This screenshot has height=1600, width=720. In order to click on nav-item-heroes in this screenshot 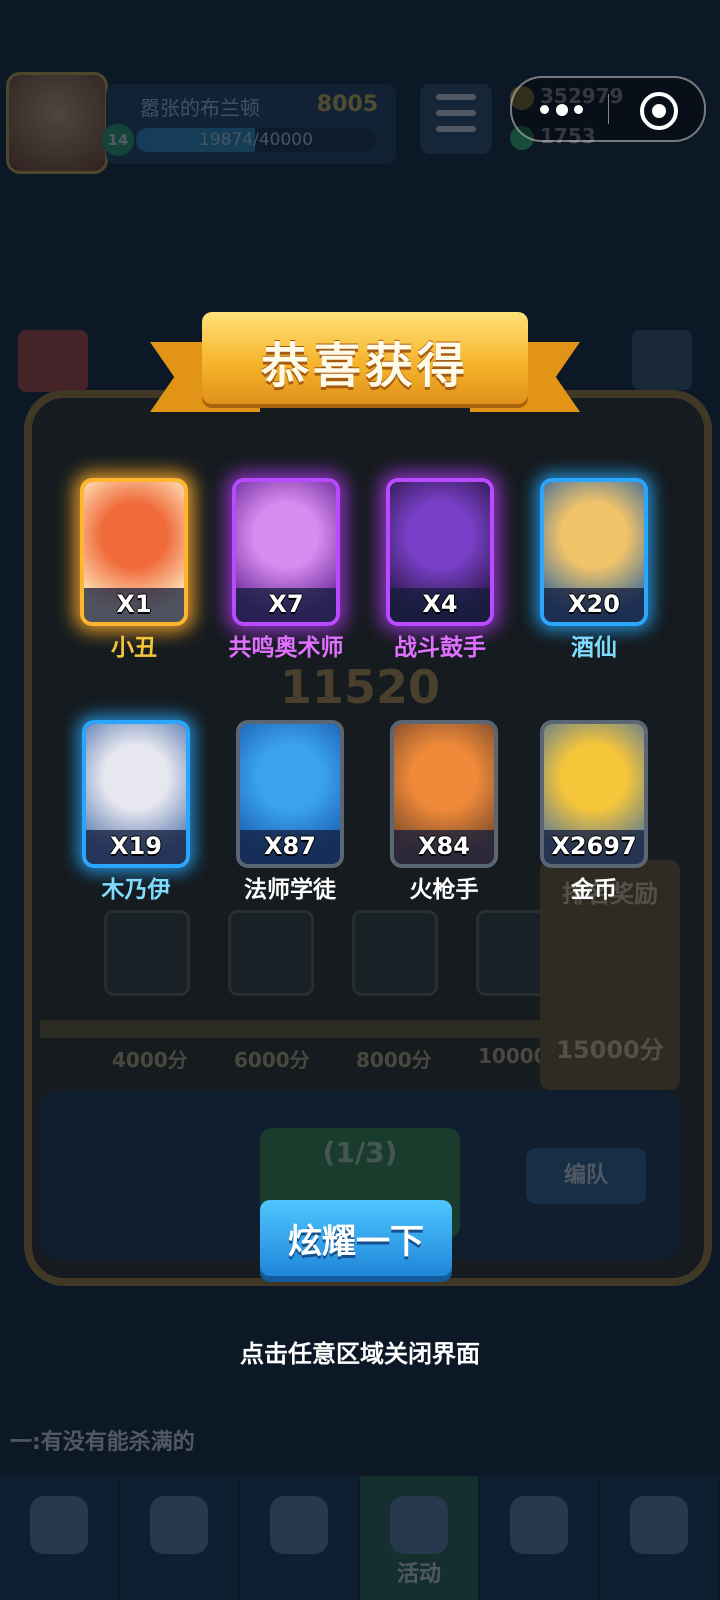, I will do `click(180, 1538)`.